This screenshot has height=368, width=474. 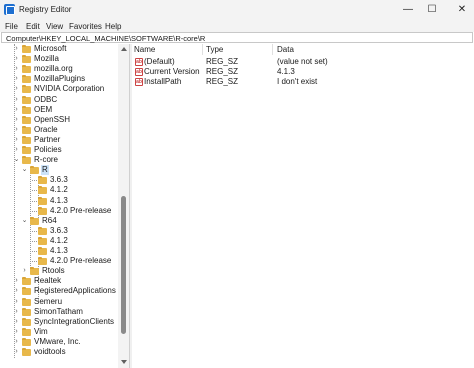 I want to click on tree-item-label: Realtek, so click(x=48, y=281).